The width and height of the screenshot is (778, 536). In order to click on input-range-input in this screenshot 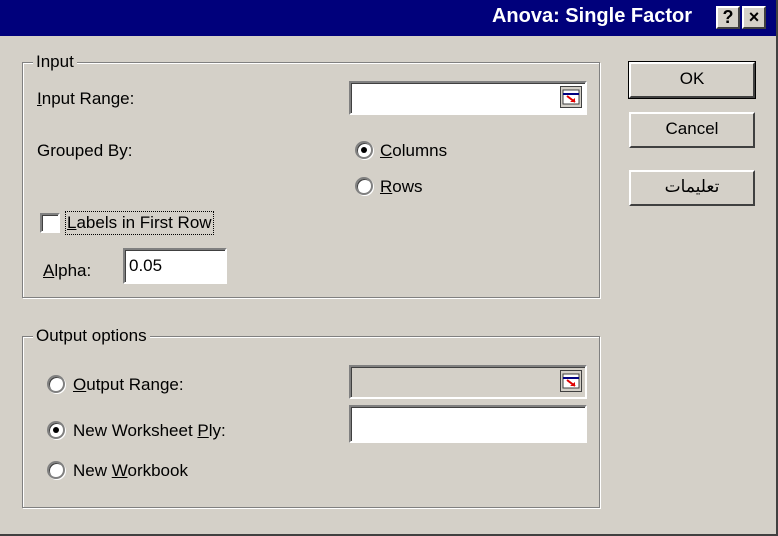, I will do `click(468, 98)`.